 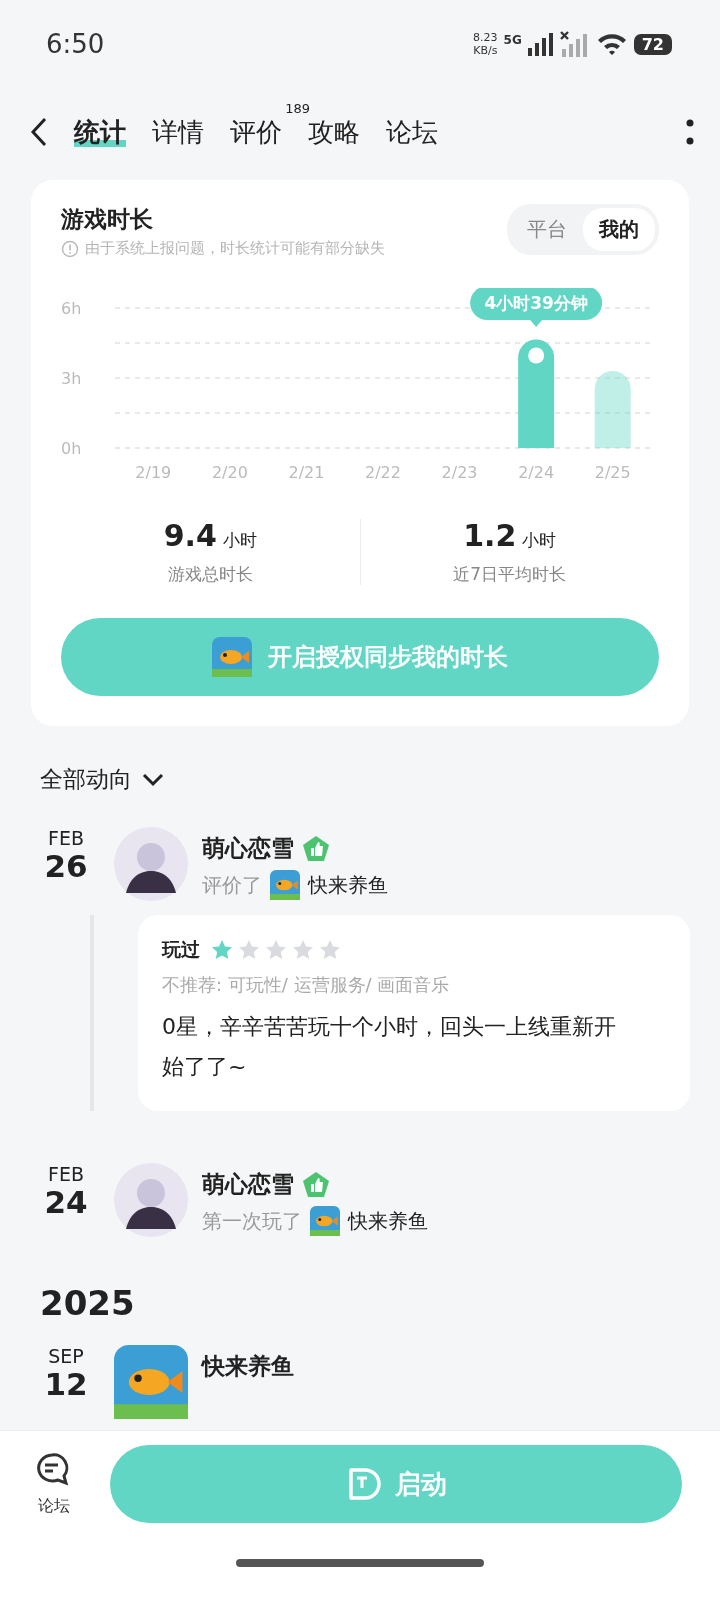 What do you see at coordinates (414, 985) in the screenshot?
I see `review-tags: 不推荐: 可玩性/ 运营服务/ 画面音乐` at bounding box center [414, 985].